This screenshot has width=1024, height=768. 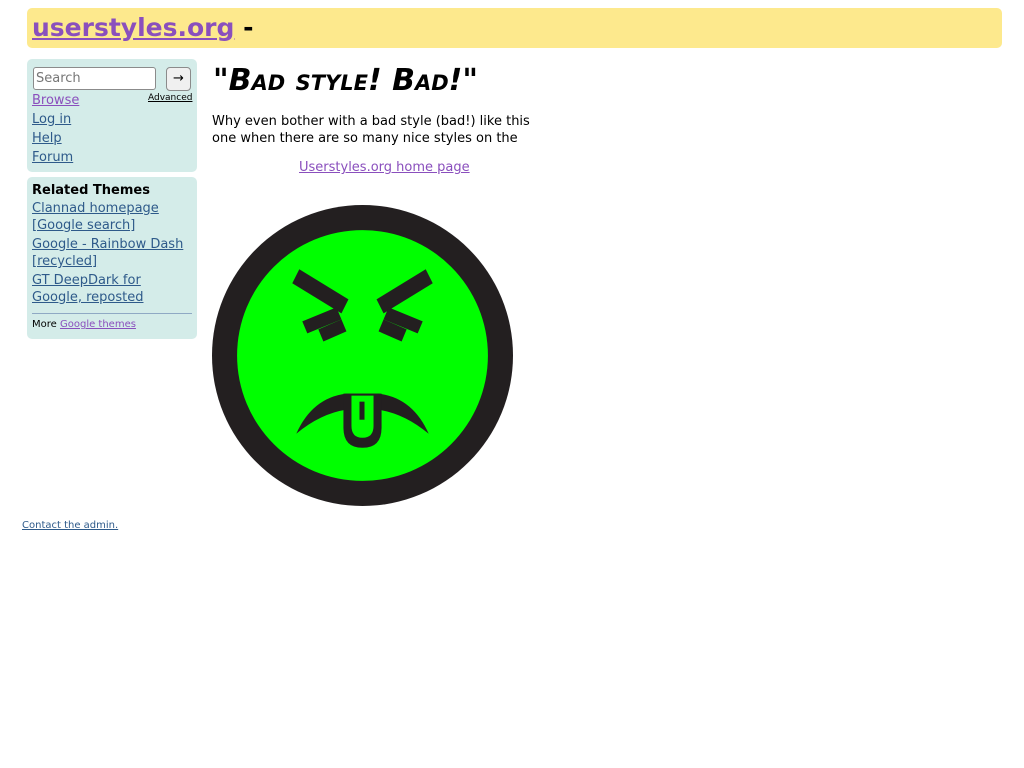 I want to click on site-home-link: userstyles.org, so click(x=133, y=27).